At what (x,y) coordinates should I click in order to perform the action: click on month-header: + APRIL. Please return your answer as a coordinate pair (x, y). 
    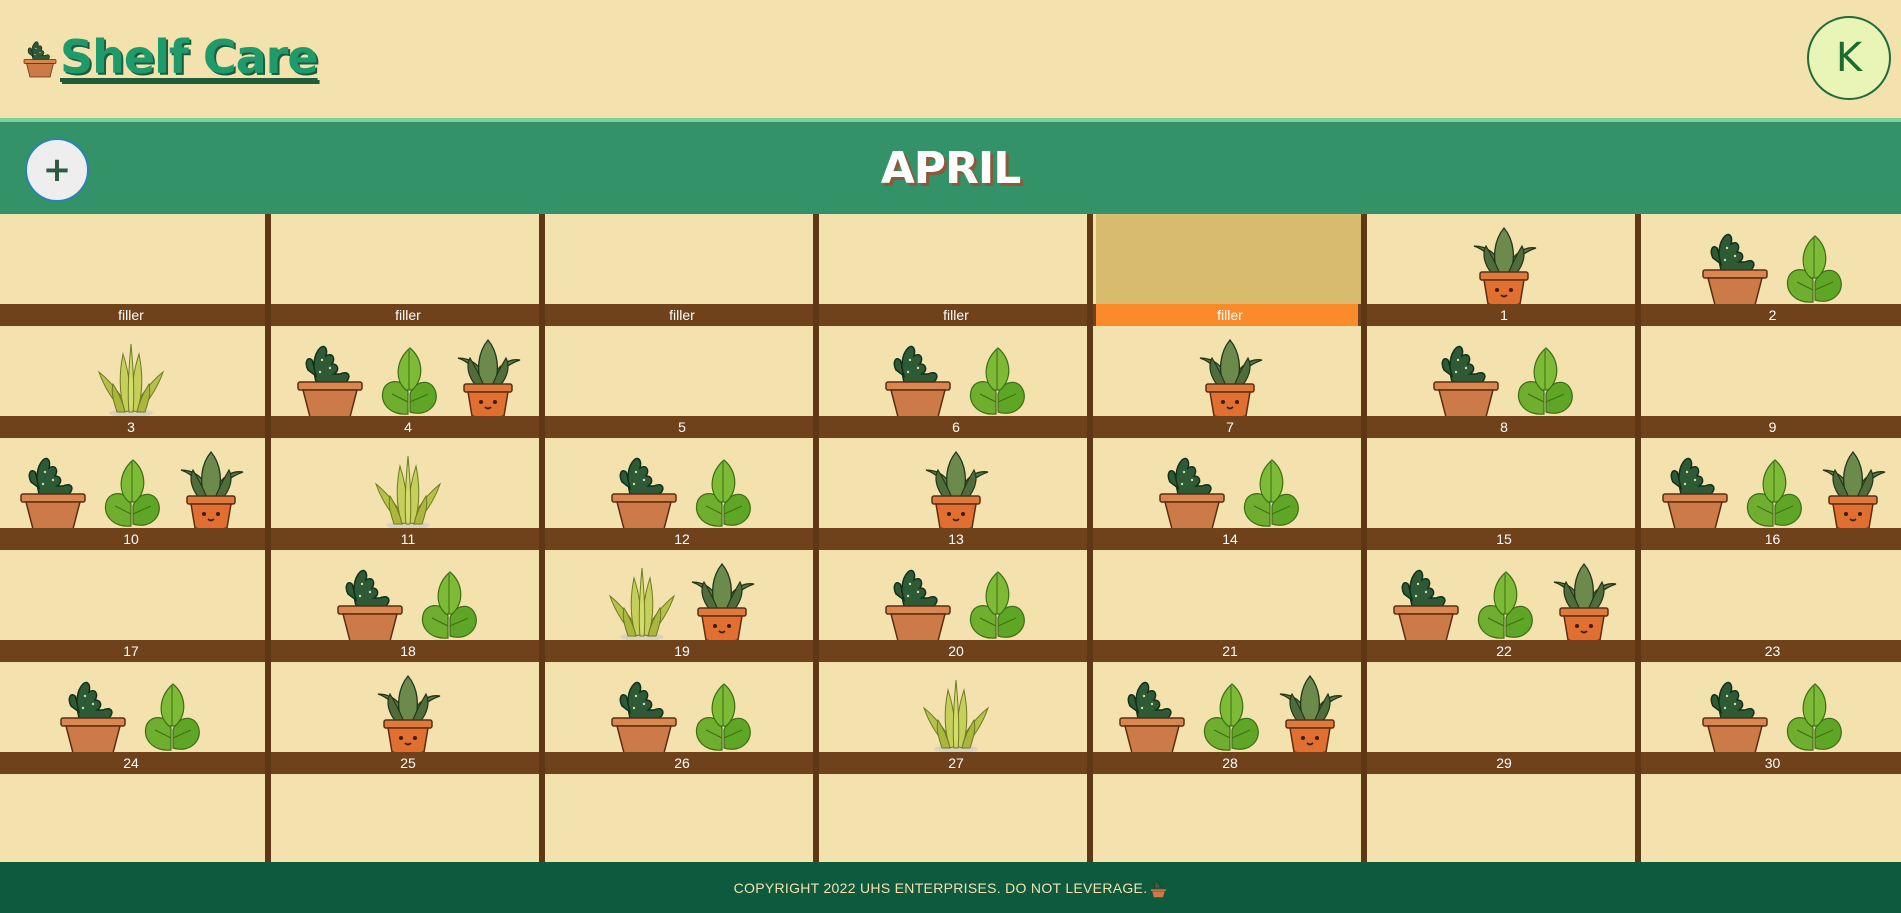
    Looking at the image, I should click on (950, 166).